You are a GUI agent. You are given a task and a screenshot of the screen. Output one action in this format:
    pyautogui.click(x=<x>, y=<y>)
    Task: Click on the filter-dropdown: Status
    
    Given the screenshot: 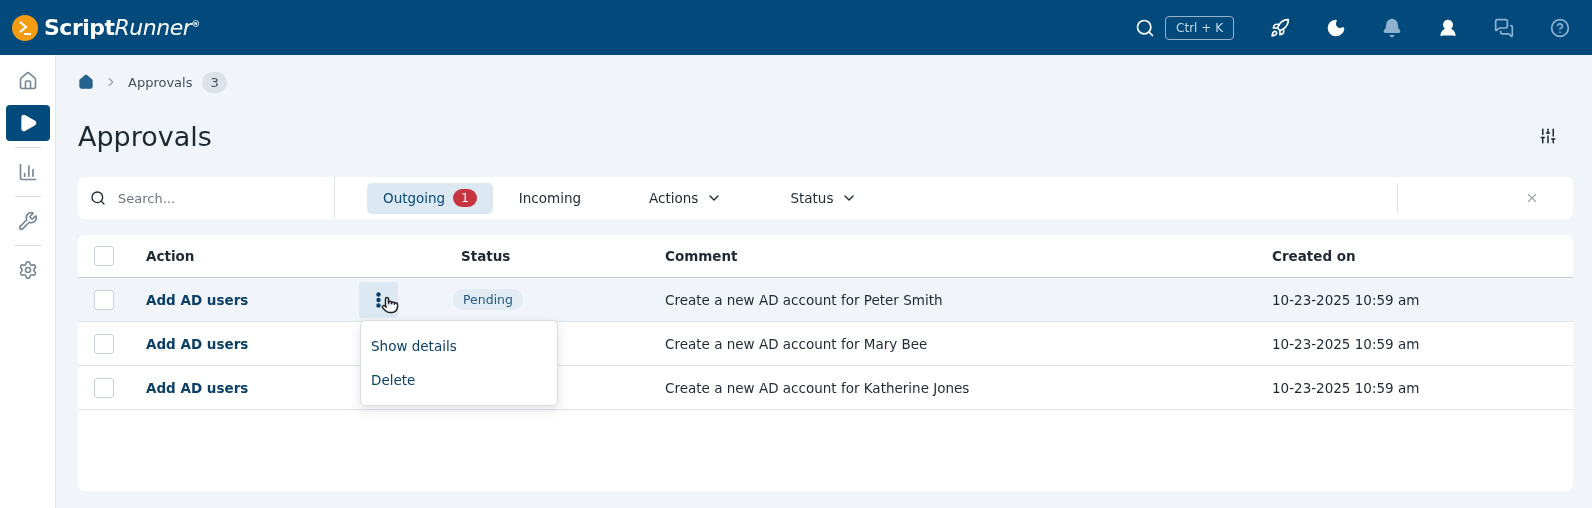 What is the action you would take?
    pyautogui.click(x=824, y=198)
    